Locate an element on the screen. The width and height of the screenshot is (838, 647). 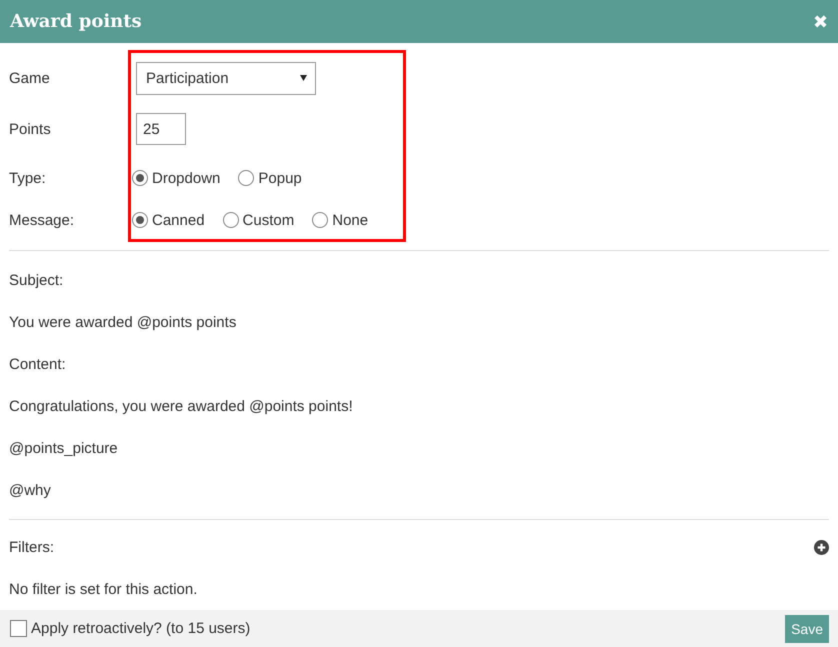
message-text: Subject: is located at coordinates (36, 280).